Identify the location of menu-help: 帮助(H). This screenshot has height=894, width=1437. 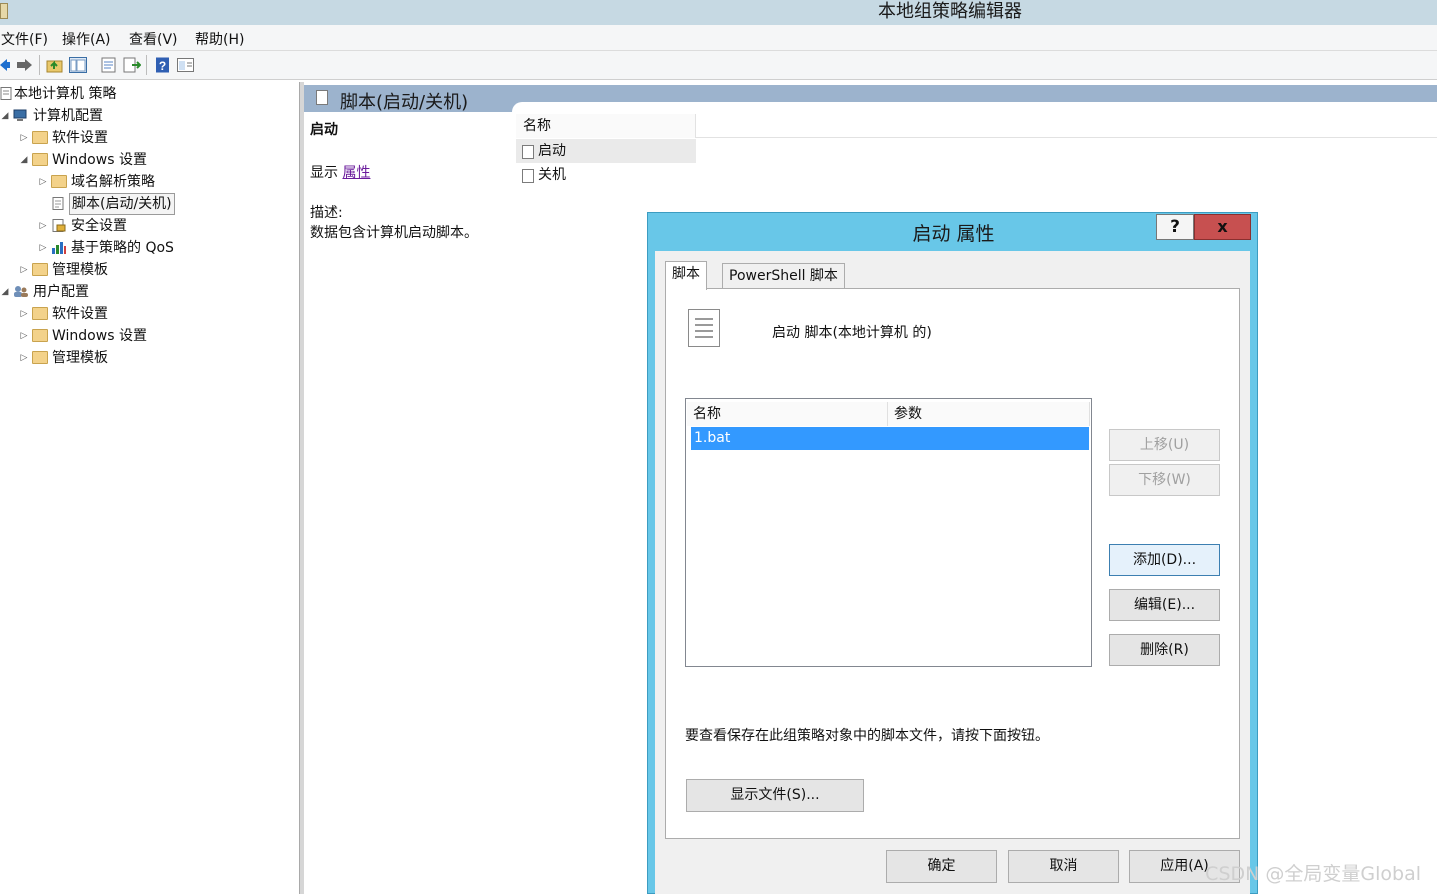
(219, 39).